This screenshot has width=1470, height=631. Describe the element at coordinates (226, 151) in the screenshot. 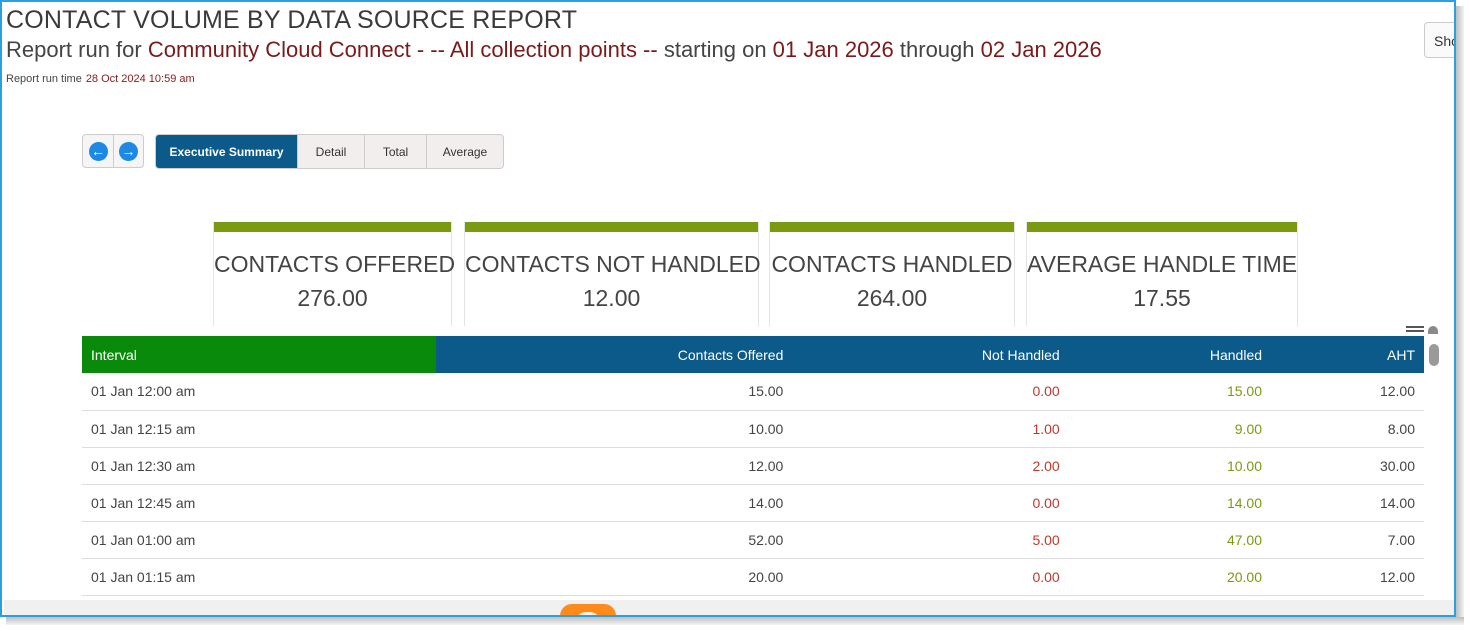

I see `tab-executive-summary: Executive Summary` at that location.